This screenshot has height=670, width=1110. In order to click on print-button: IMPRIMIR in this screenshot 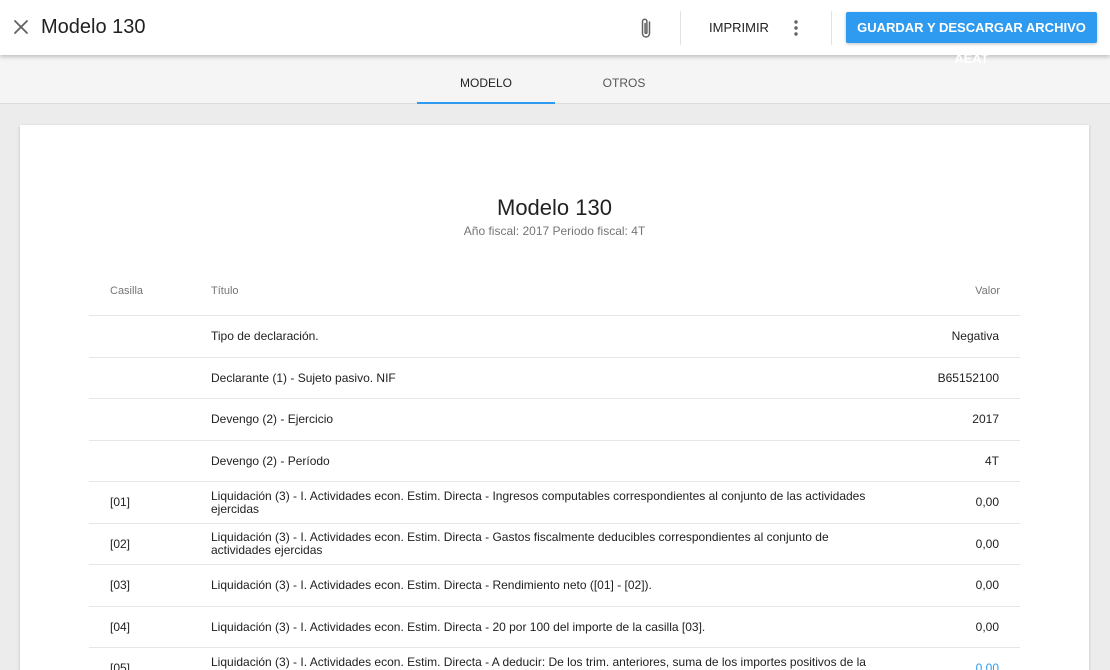, I will do `click(739, 28)`.